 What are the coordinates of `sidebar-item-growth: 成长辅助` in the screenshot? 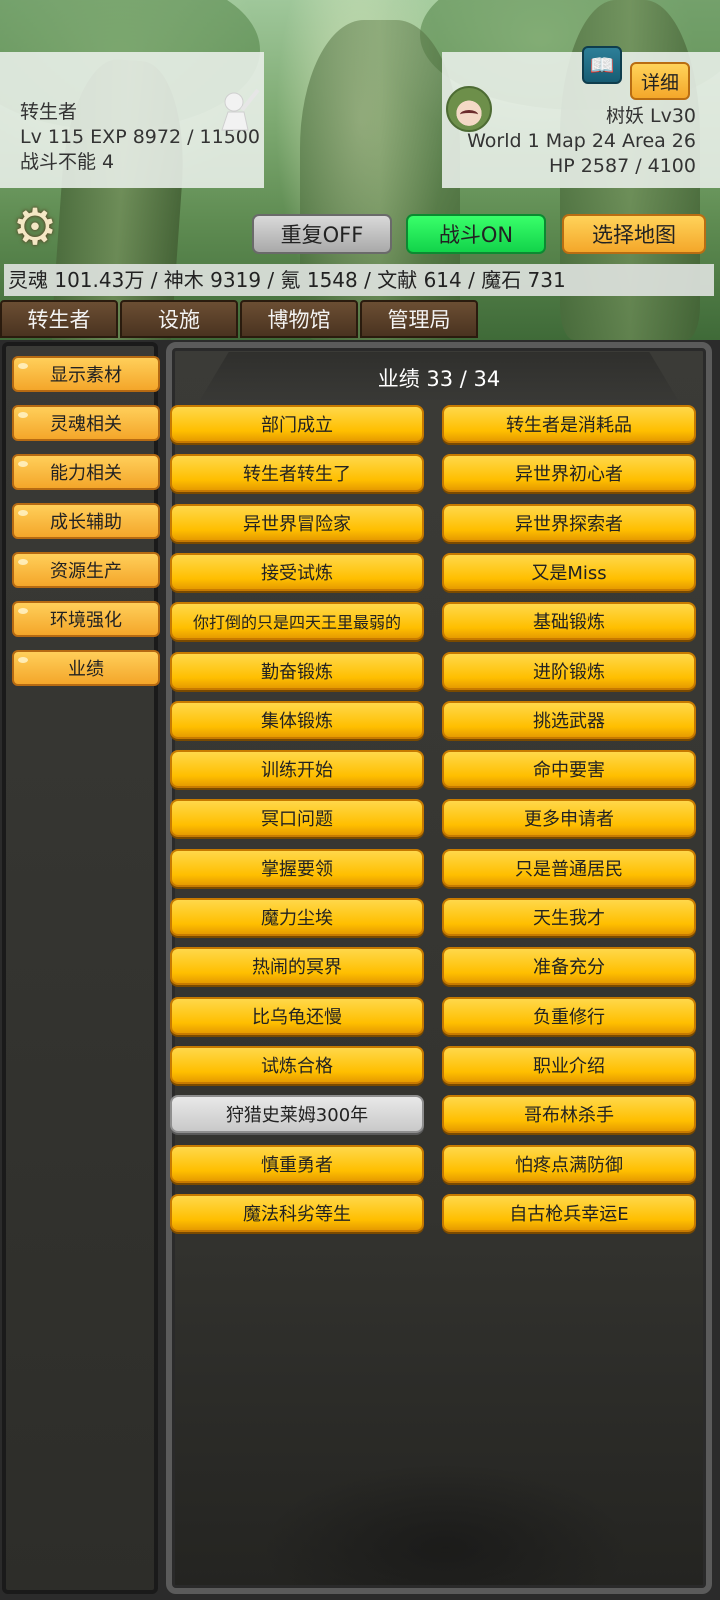 It's located at (86, 521).